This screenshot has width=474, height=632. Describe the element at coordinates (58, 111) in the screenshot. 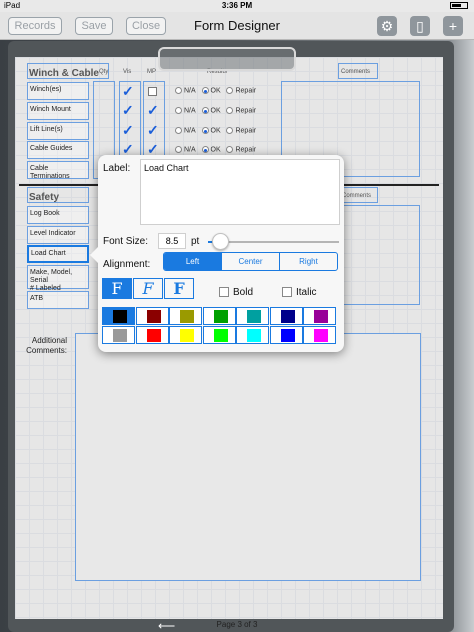

I see `row-label: Winch Mount` at that location.